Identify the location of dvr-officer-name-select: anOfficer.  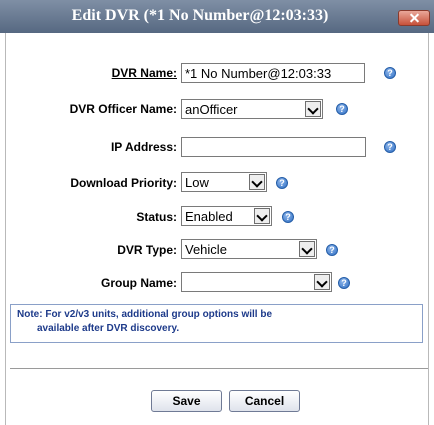
(252, 109).